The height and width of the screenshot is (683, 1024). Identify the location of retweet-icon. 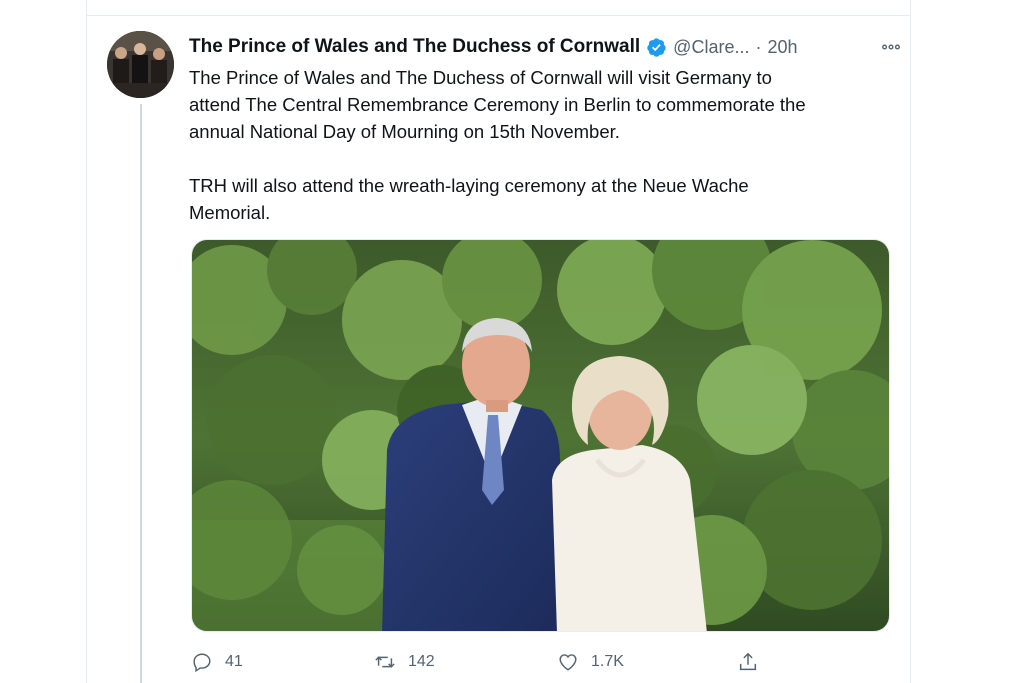
(385, 662).